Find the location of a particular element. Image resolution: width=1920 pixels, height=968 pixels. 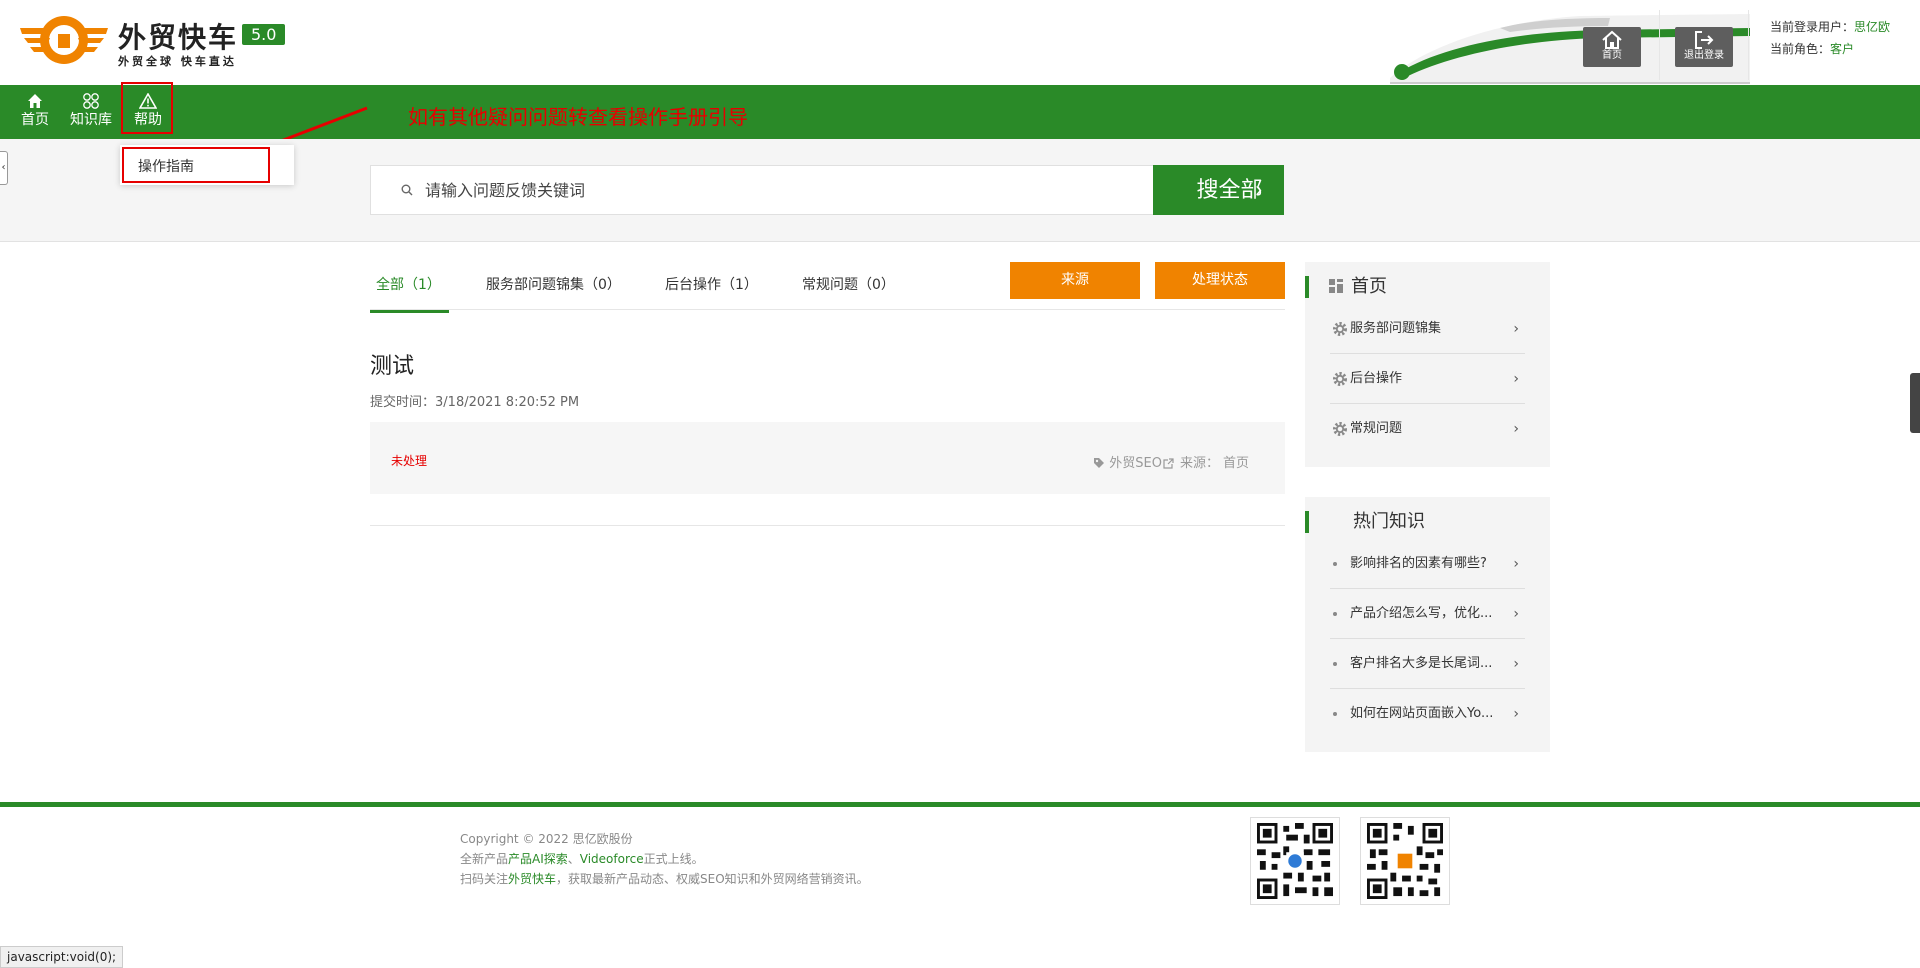

sidebar-item-general-questions: 常规问题 › is located at coordinates (1427, 429).